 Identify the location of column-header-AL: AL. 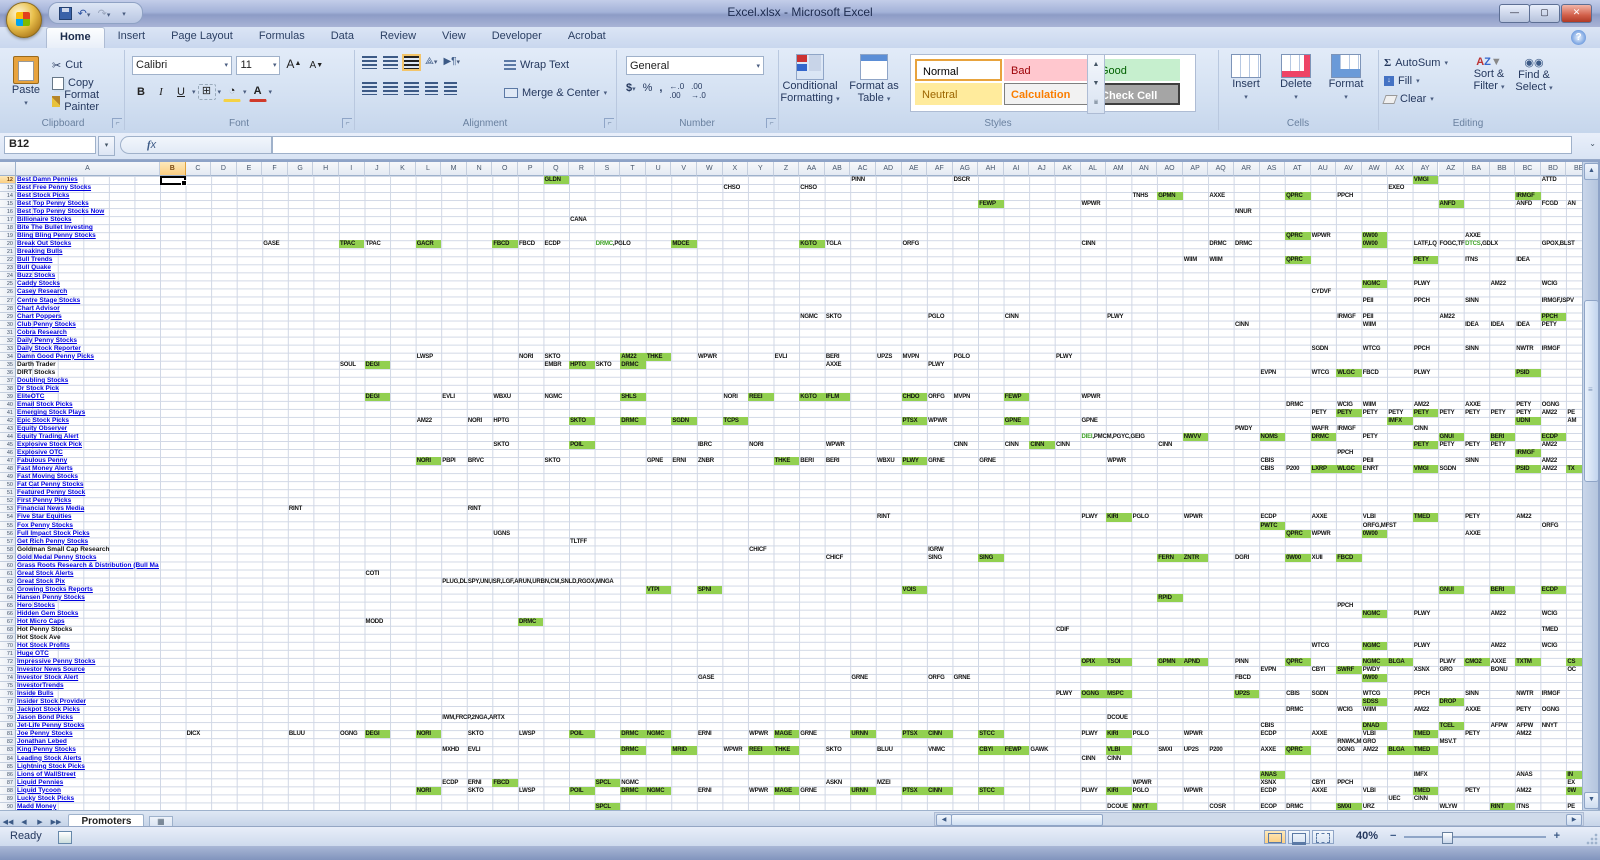
(1093, 169).